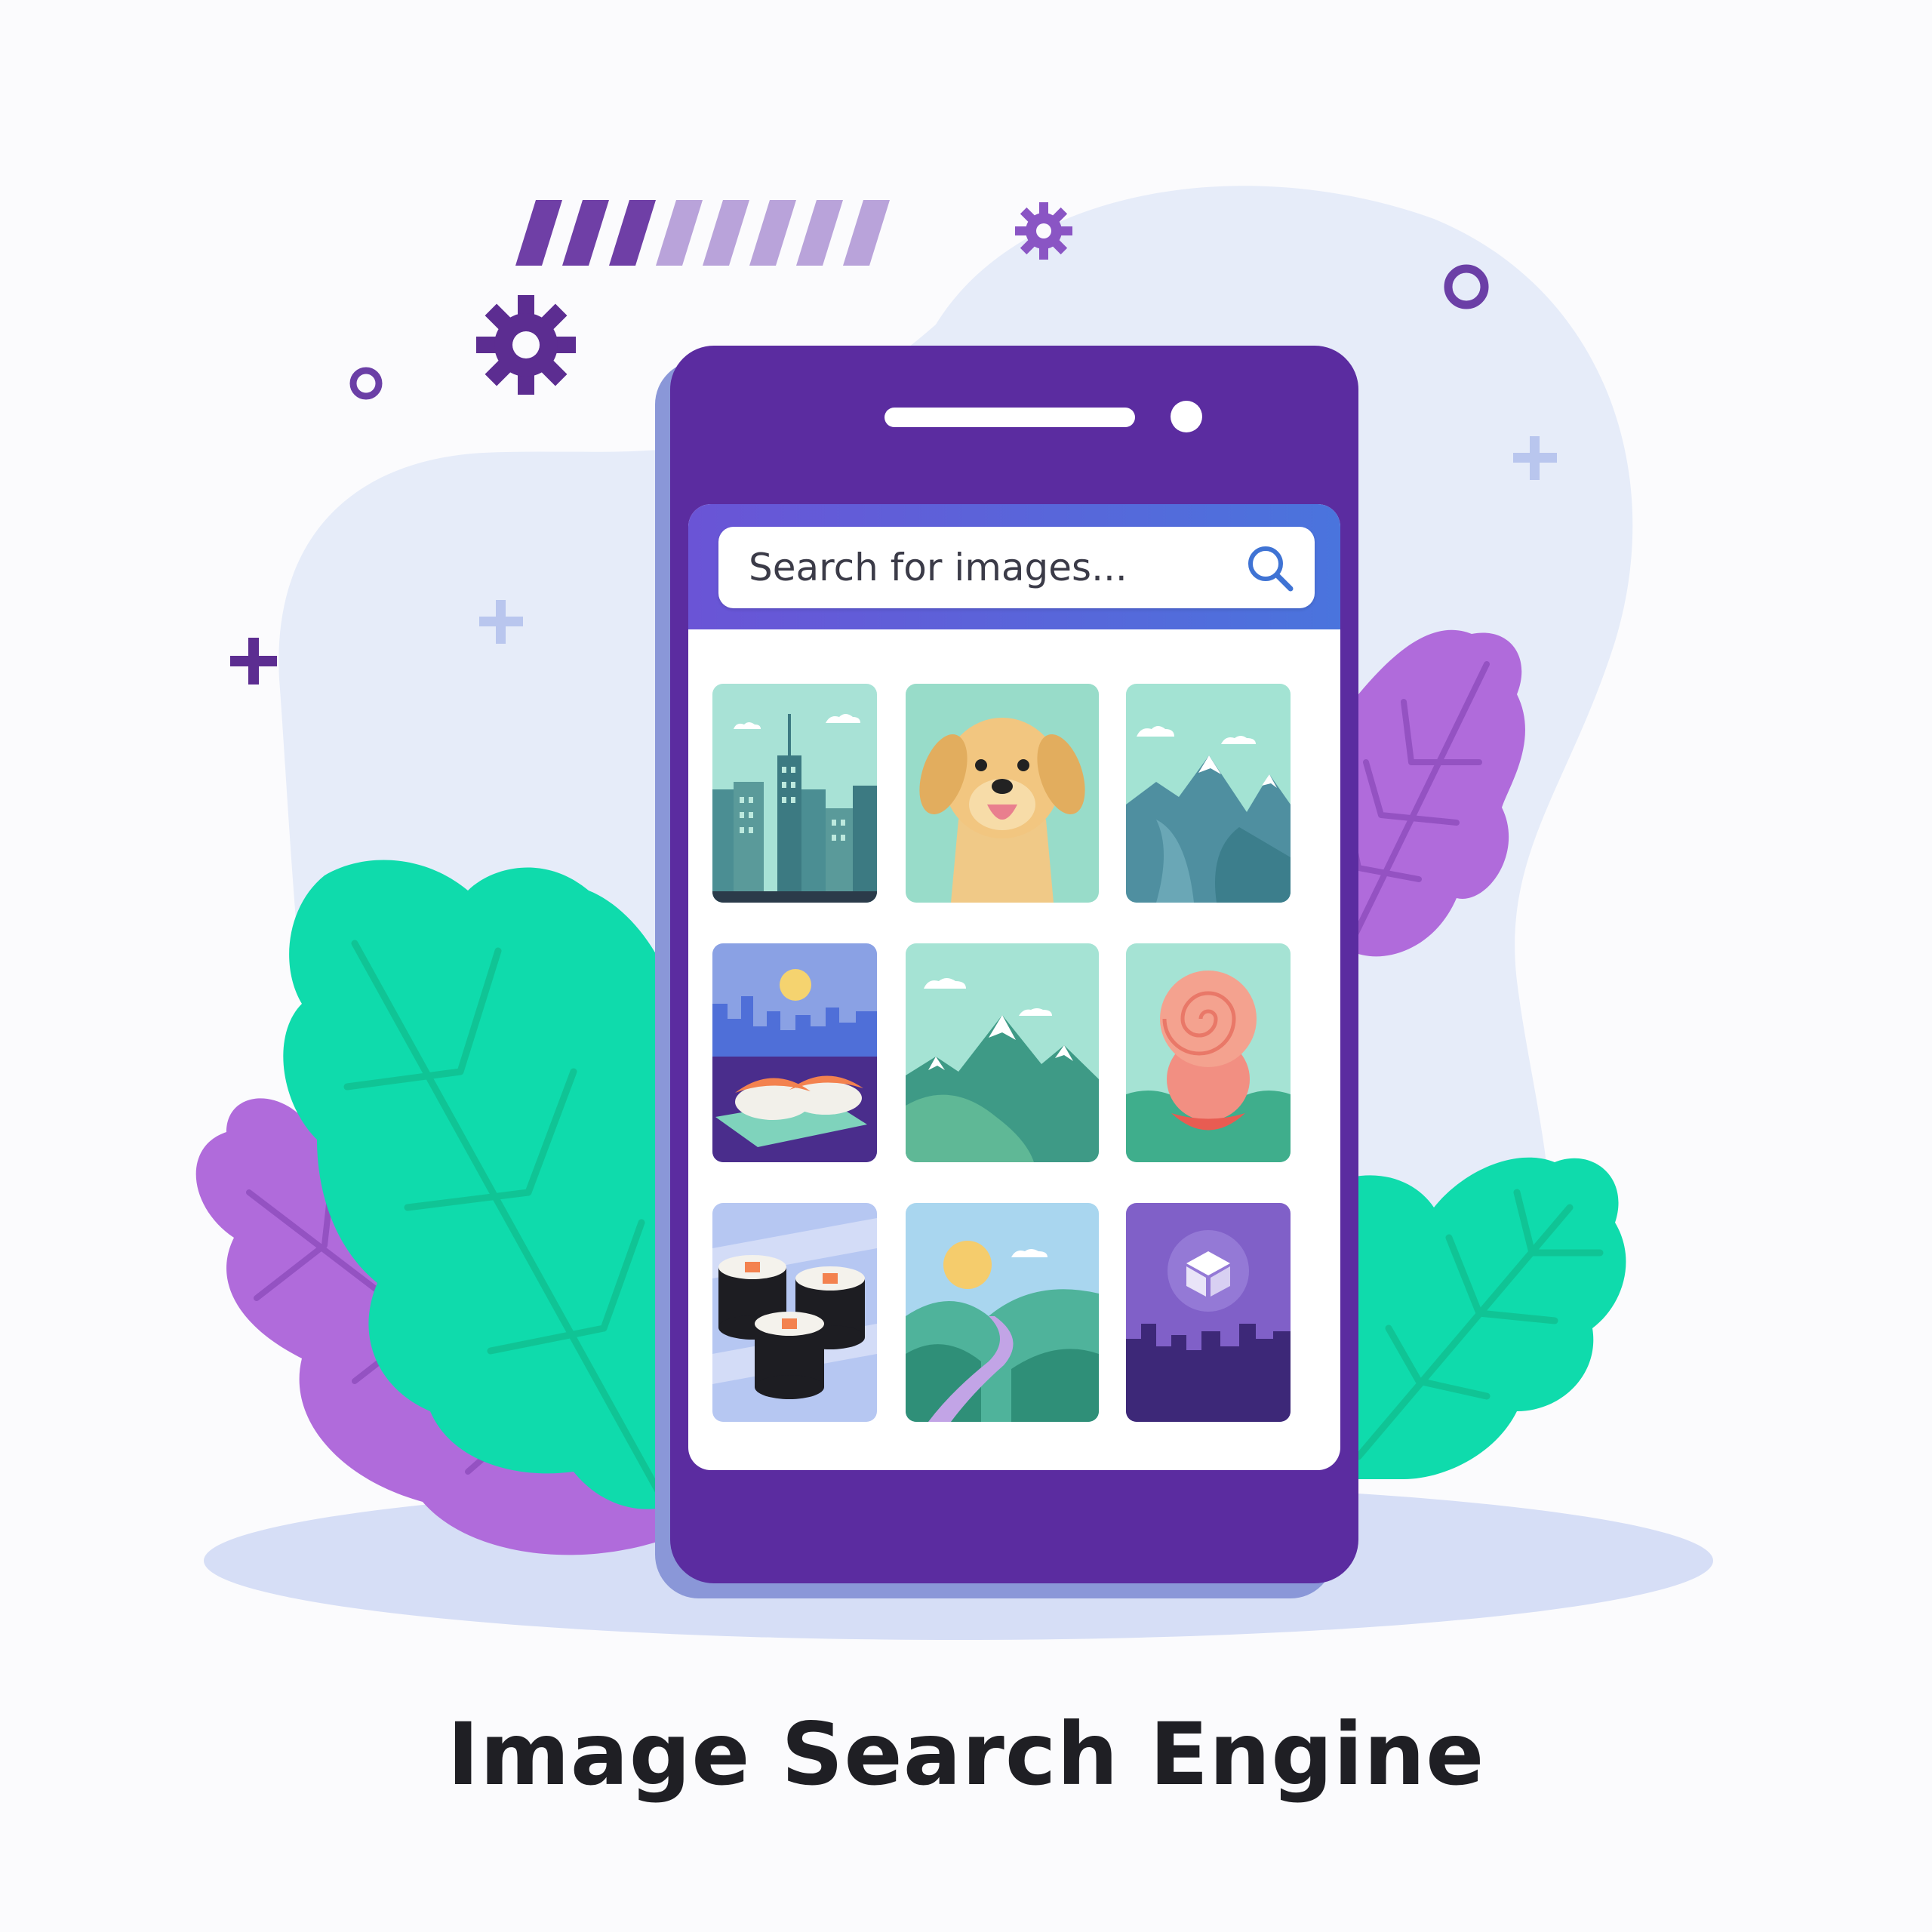 Image resolution: width=1932 pixels, height=1932 pixels. I want to click on page-title: Image Search Engine, so click(966, 1754).